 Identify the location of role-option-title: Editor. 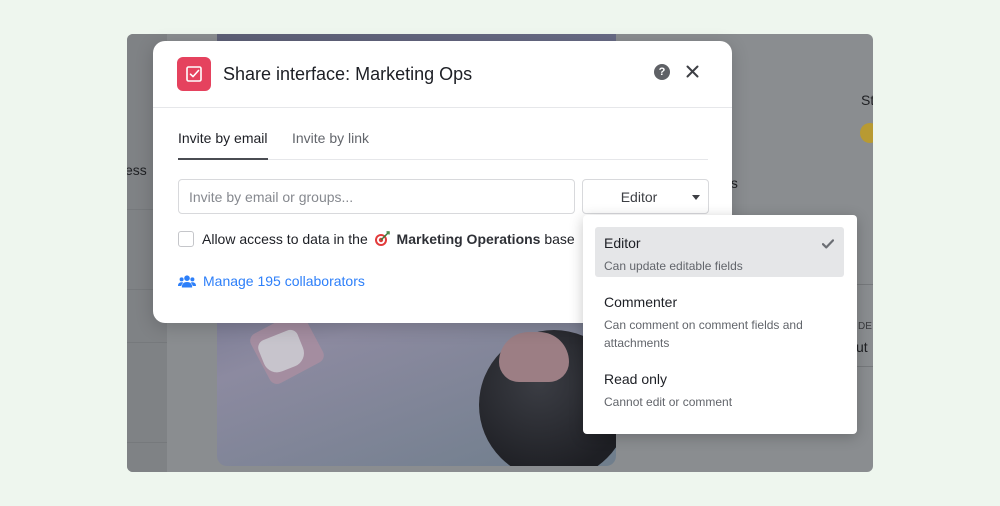
(622, 243).